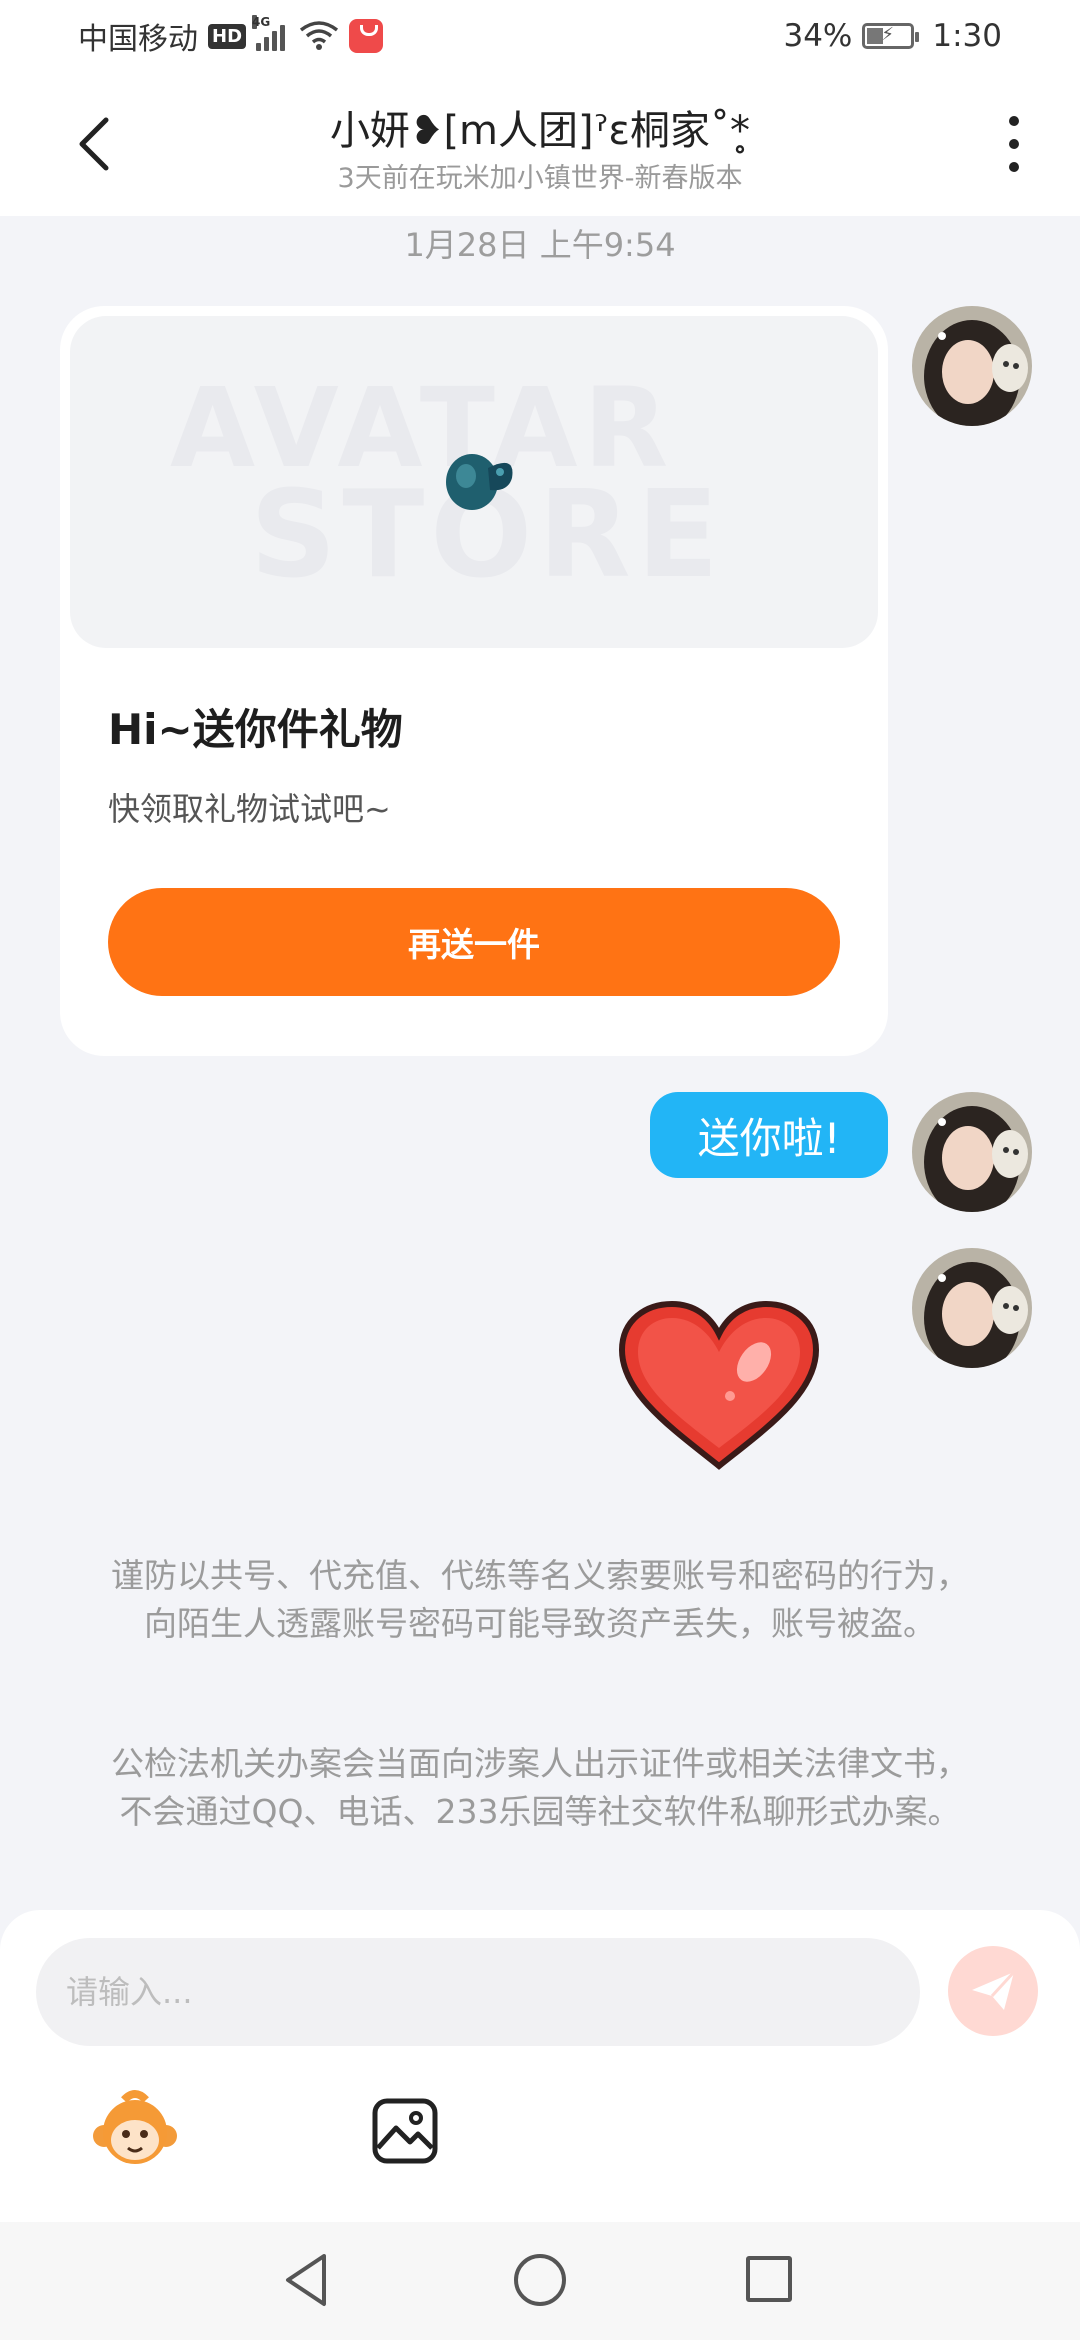 The height and width of the screenshot is (2340, 1080). Describe the element at coordinates (967, 36) in the screenshot. I see `clock: 1:30` at that location.